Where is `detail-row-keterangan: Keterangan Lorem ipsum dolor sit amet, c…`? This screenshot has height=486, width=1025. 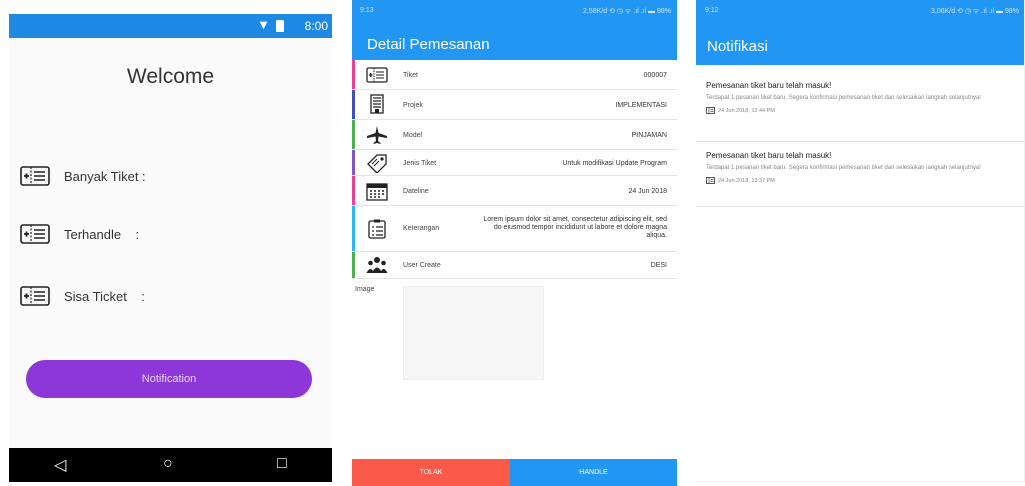 detail-row-keterangan: Keterangan Lorem ipsum dolor sit amet, c… is located at coordinates (514, 229).